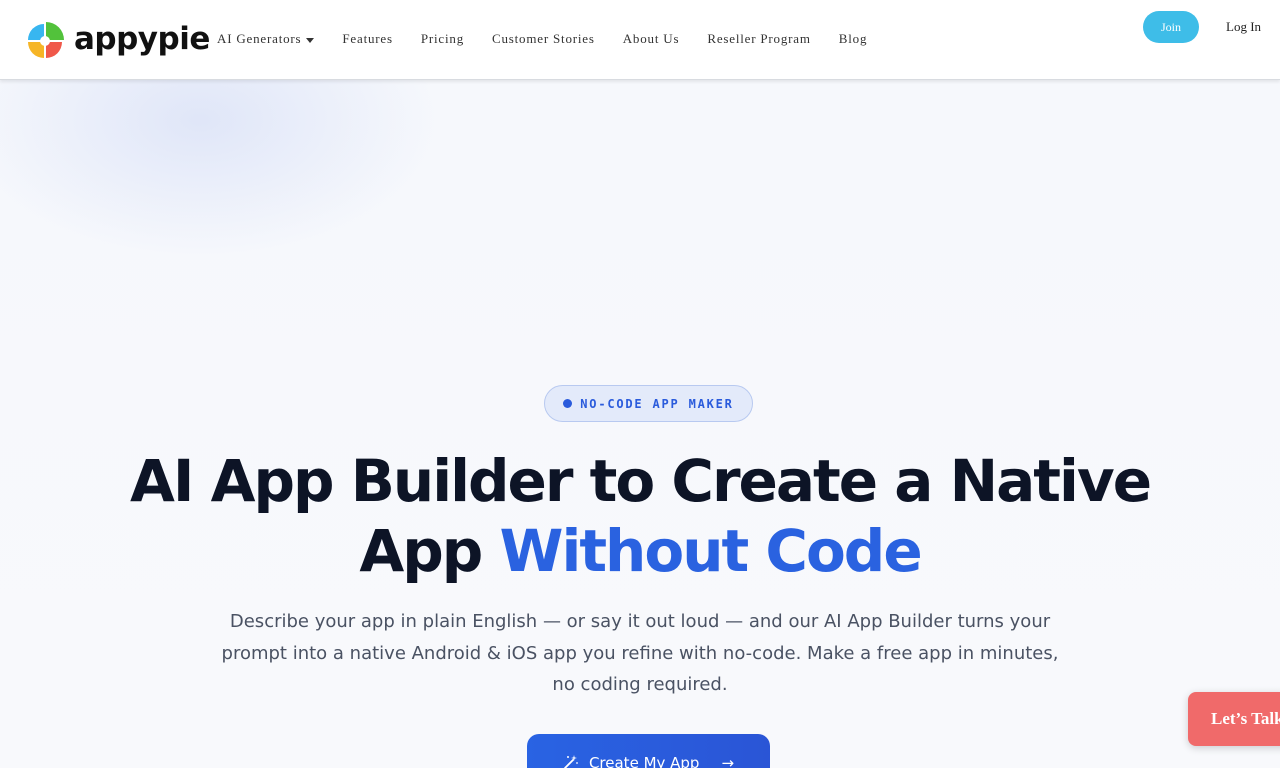 The height and width of the screenshot is (768, 1280). I want to click on cta-label: Create My App, so click(644, 761).